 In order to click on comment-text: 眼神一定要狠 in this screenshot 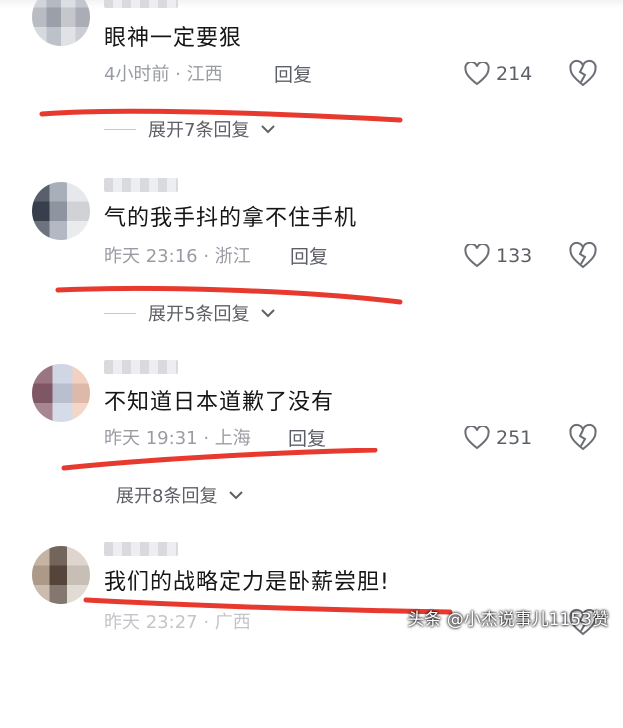, I will do `click(173, 38)`.